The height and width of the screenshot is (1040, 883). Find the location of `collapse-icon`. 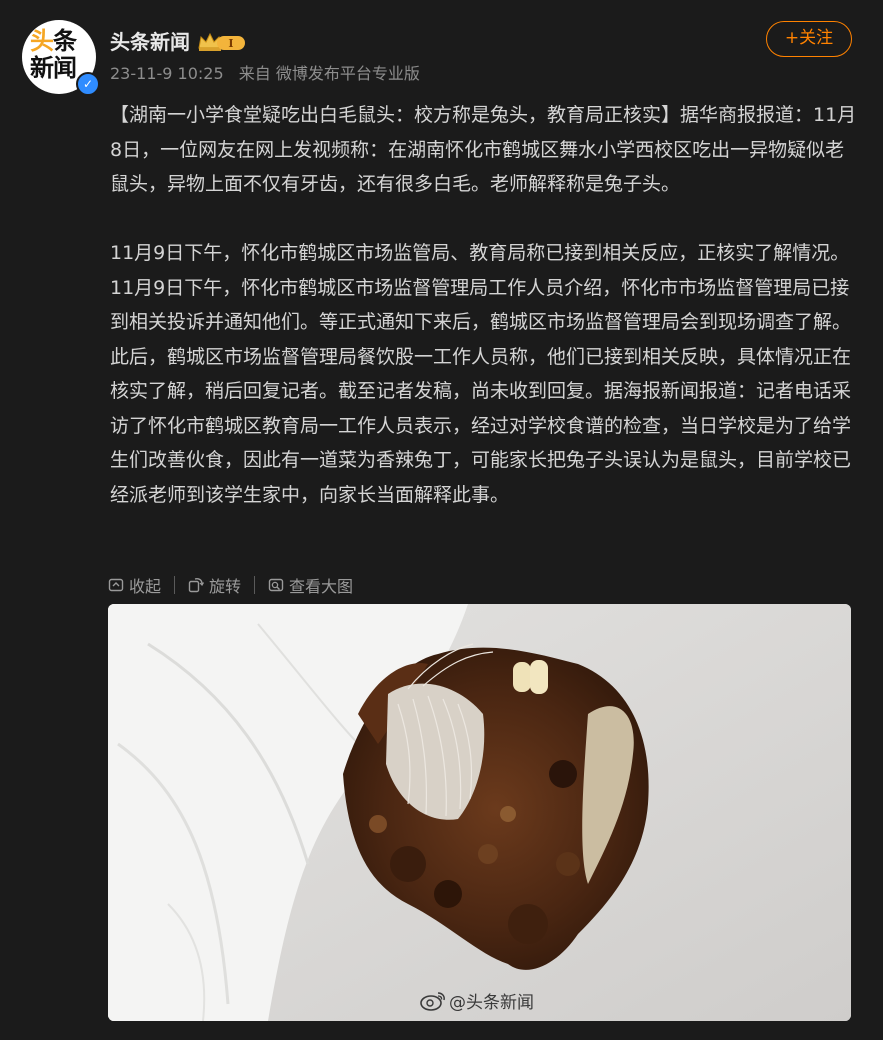

collapse-icon is located at coordinates (116, 585).